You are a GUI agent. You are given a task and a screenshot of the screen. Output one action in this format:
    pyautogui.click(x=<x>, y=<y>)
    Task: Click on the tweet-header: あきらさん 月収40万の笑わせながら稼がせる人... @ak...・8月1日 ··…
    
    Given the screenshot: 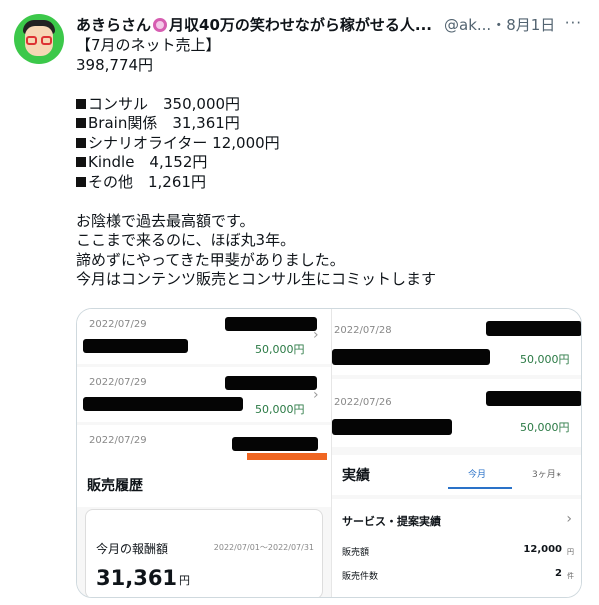 What is the action you would take?
    pyautogui.click(x=332, y=24)
    